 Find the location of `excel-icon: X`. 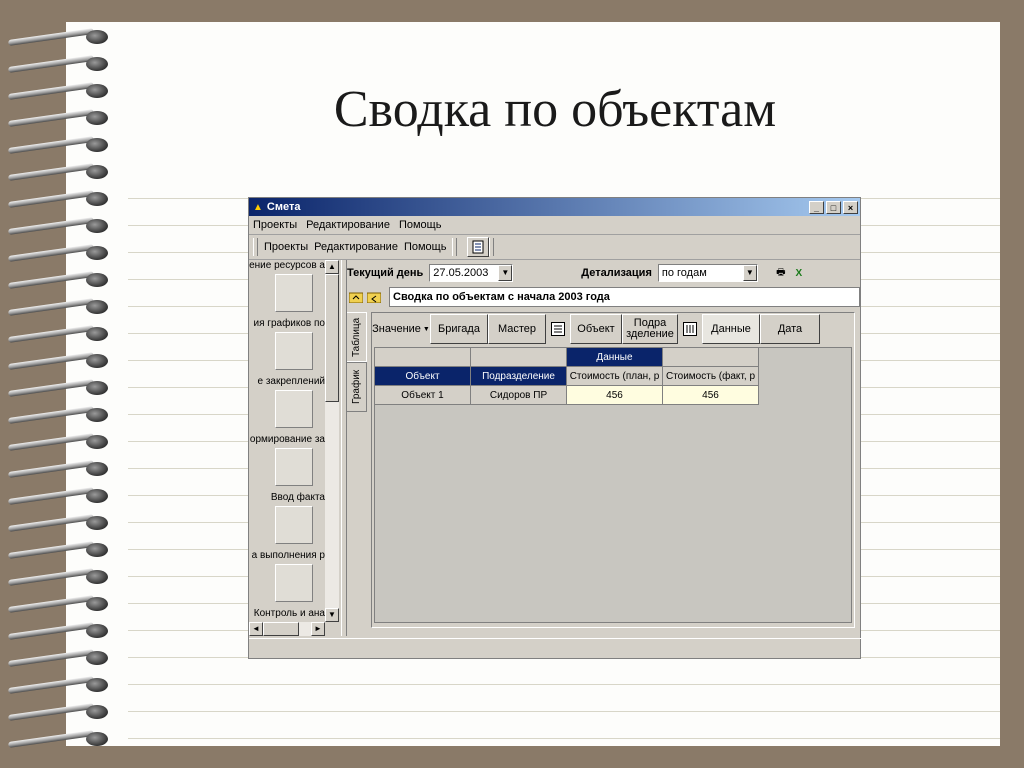

excel-icon: X is located at coordinates (799, 273).